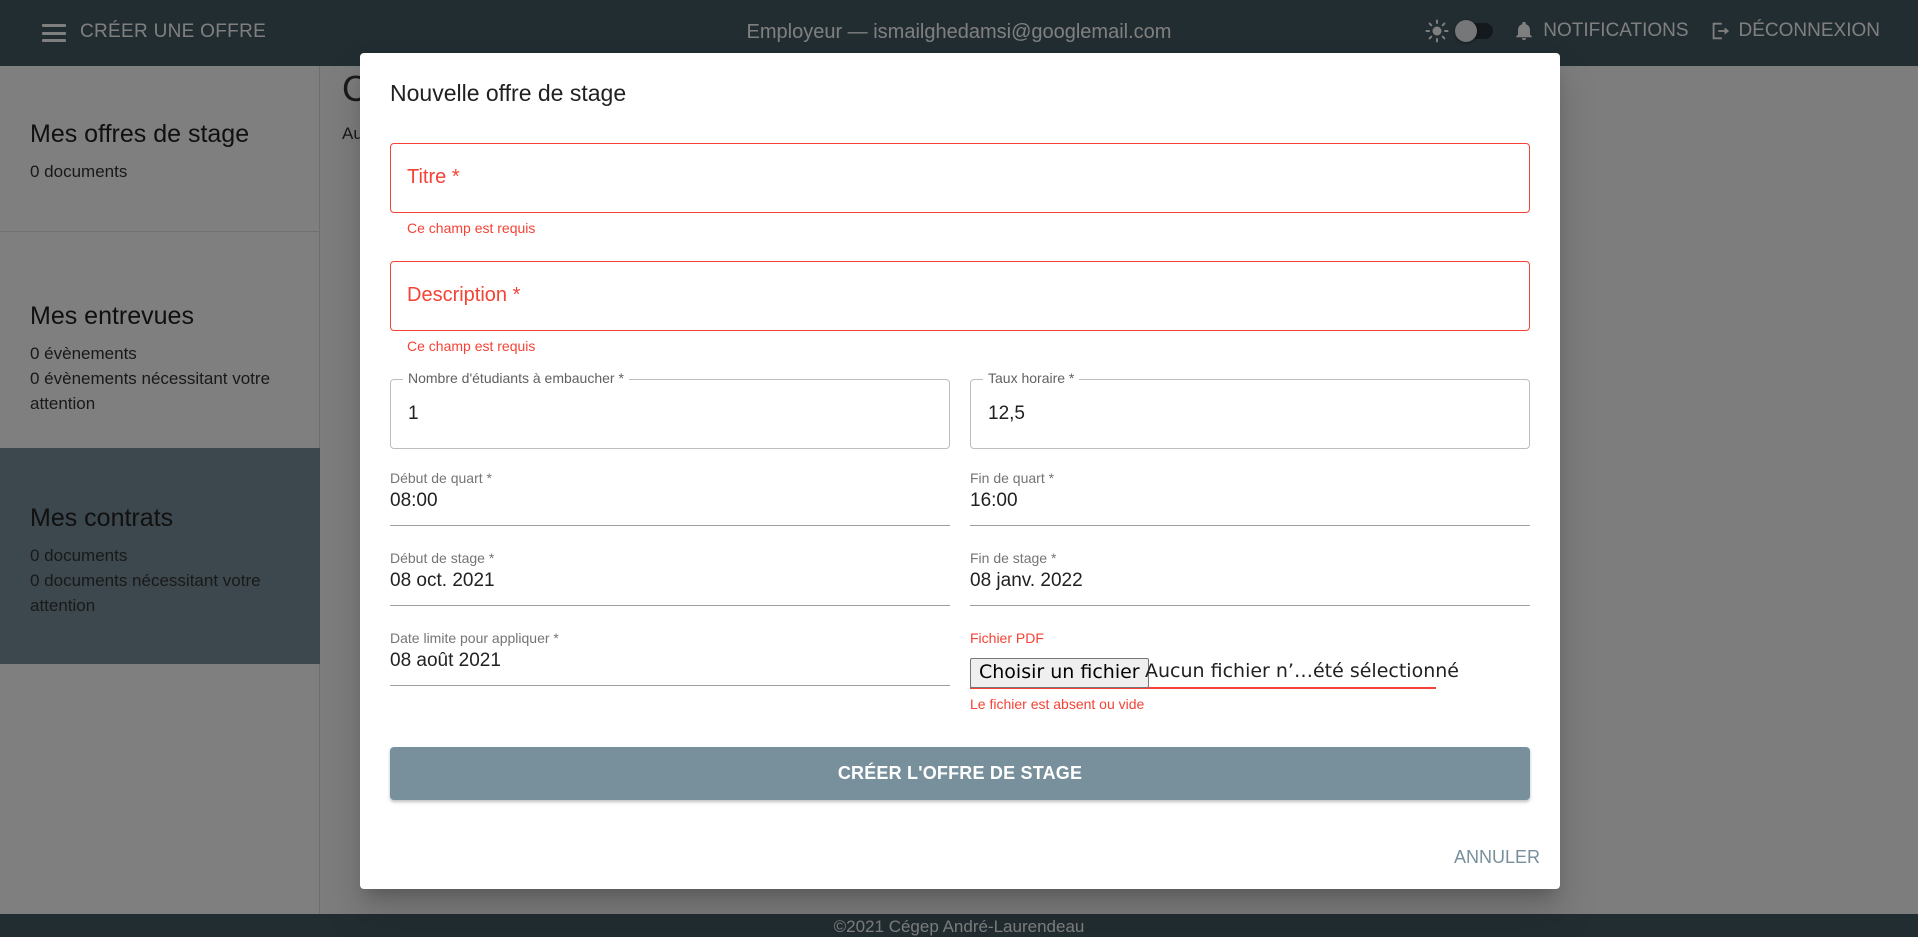  I want to click on fin-quart-field: Fin de quart * 16:00, so click(1250, 498).